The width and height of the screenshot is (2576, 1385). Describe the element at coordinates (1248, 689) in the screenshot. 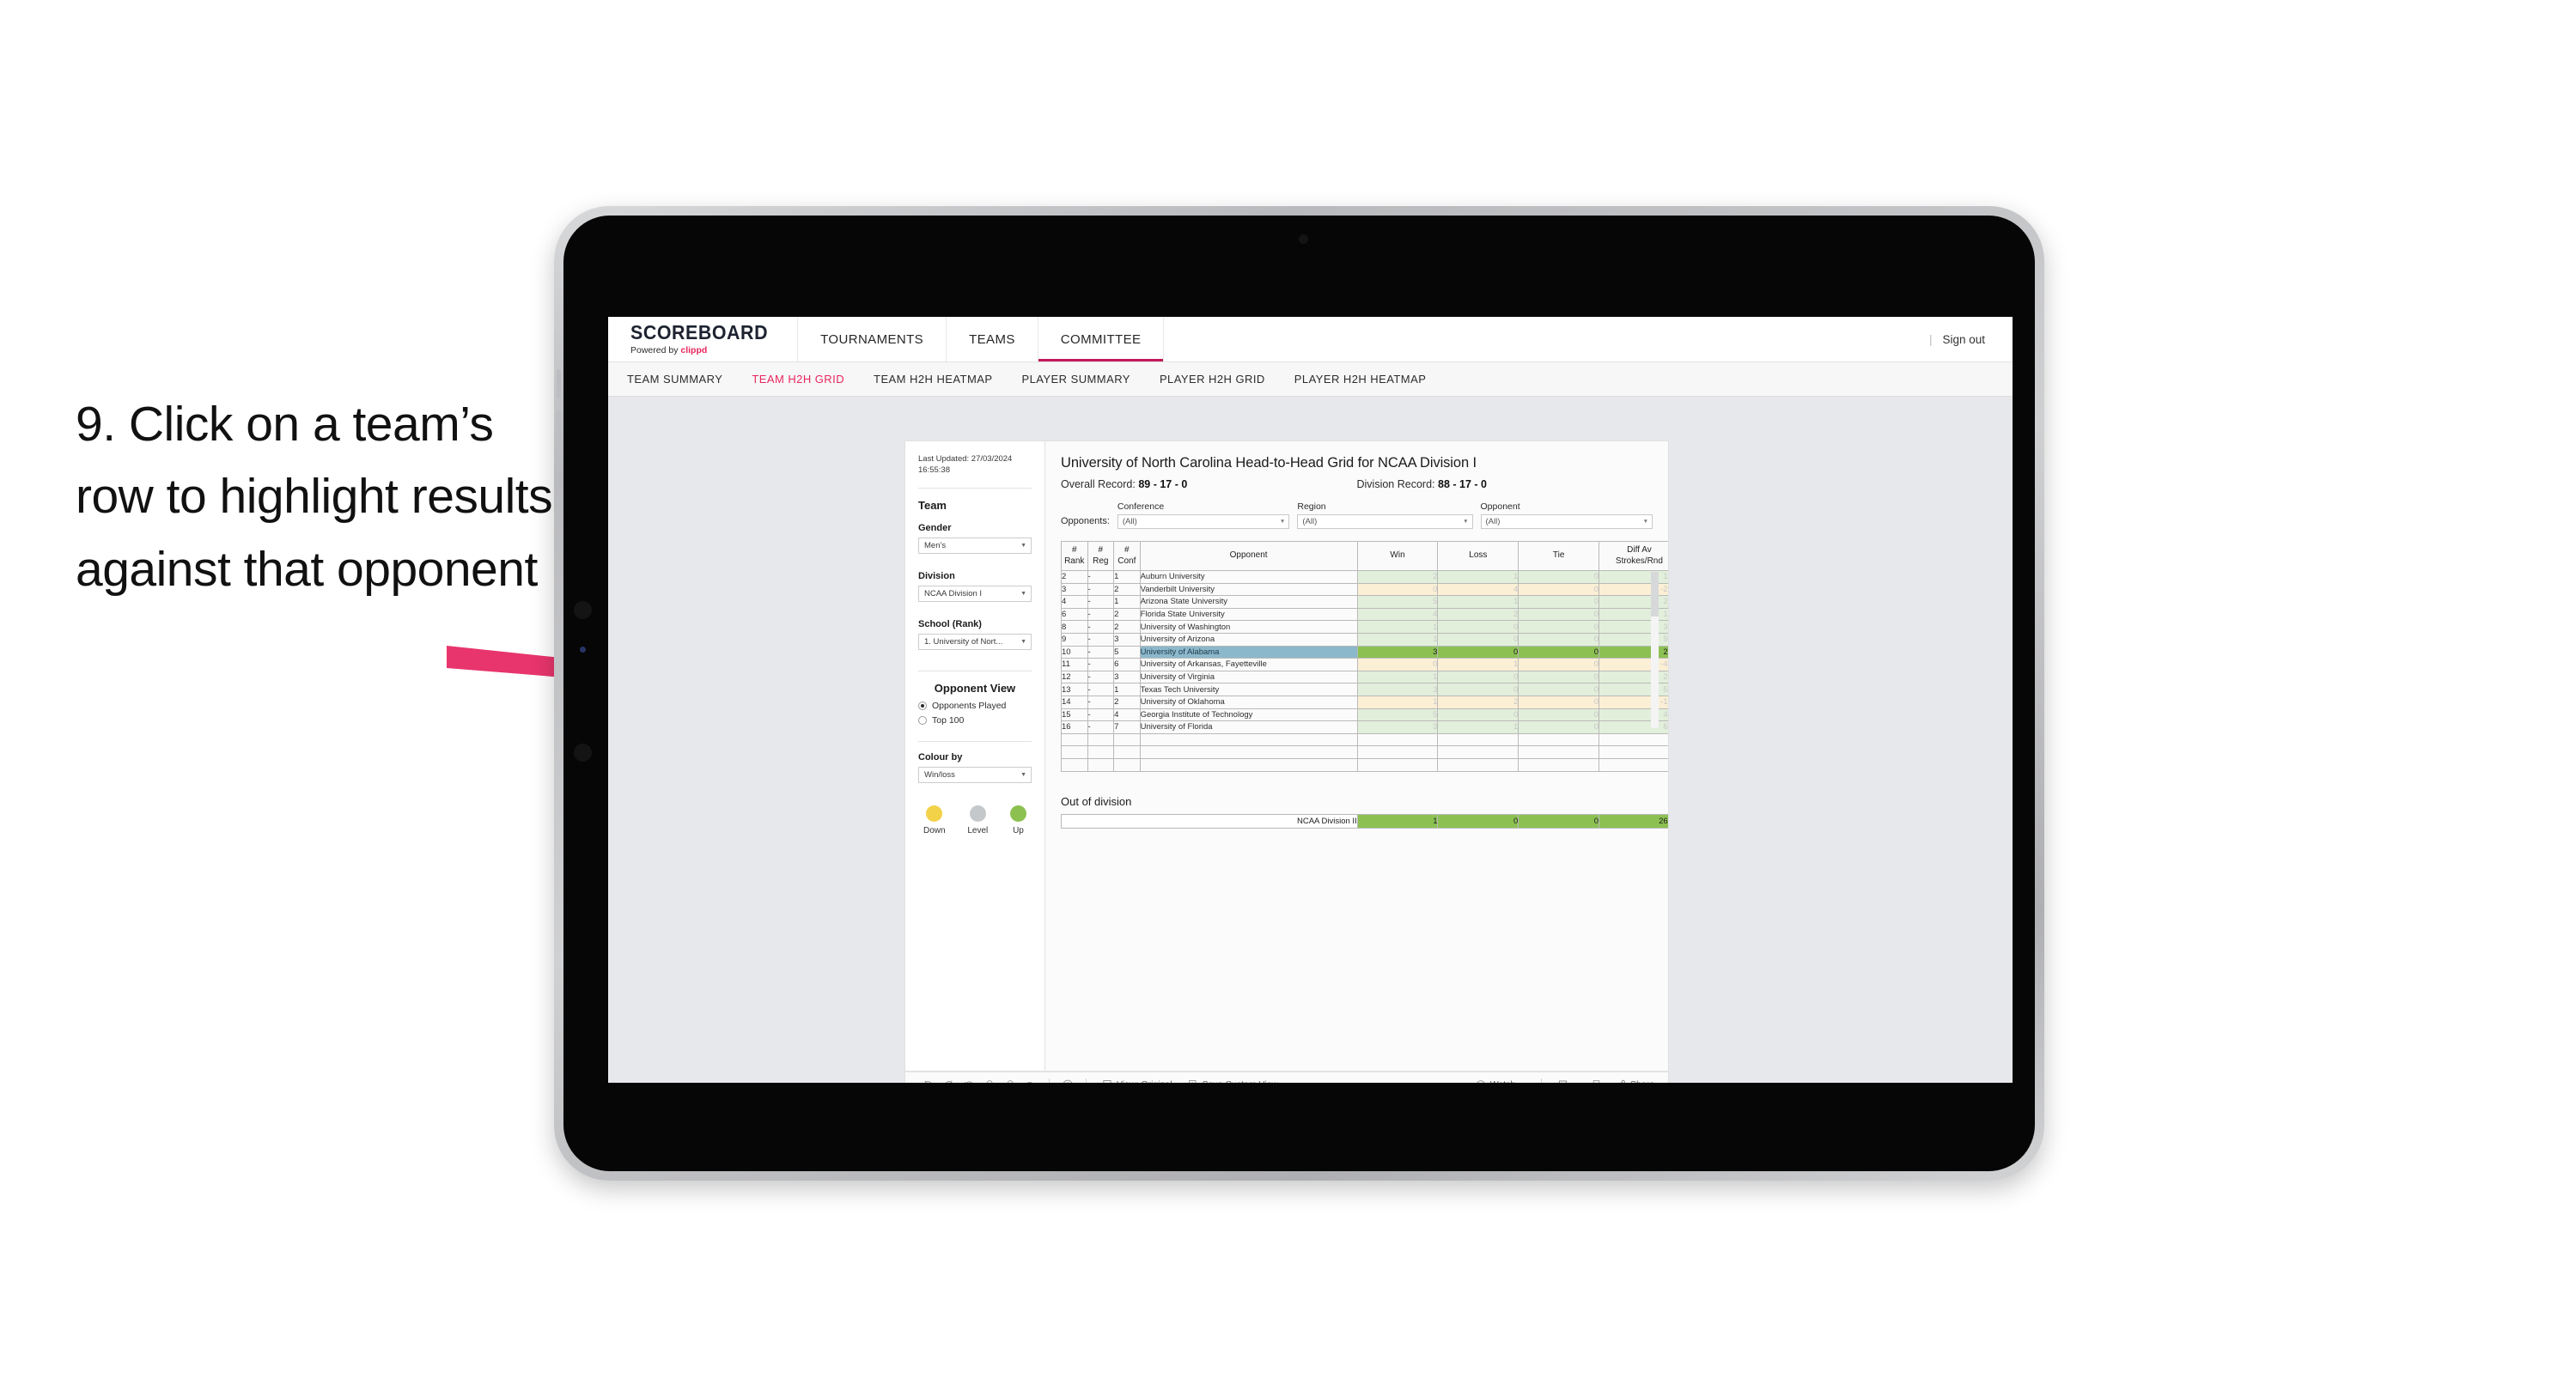

I see `cell-opponent: Texas Tech University` at that location.